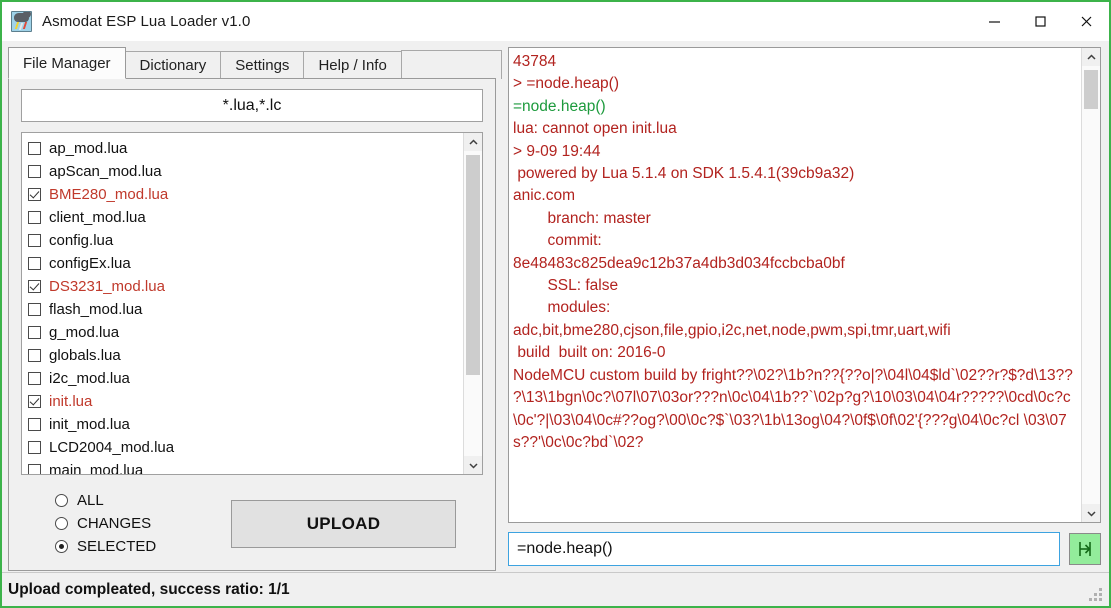 The image size is (1111, 608). I want to click on tab-strip-filler, so click(451, 64).